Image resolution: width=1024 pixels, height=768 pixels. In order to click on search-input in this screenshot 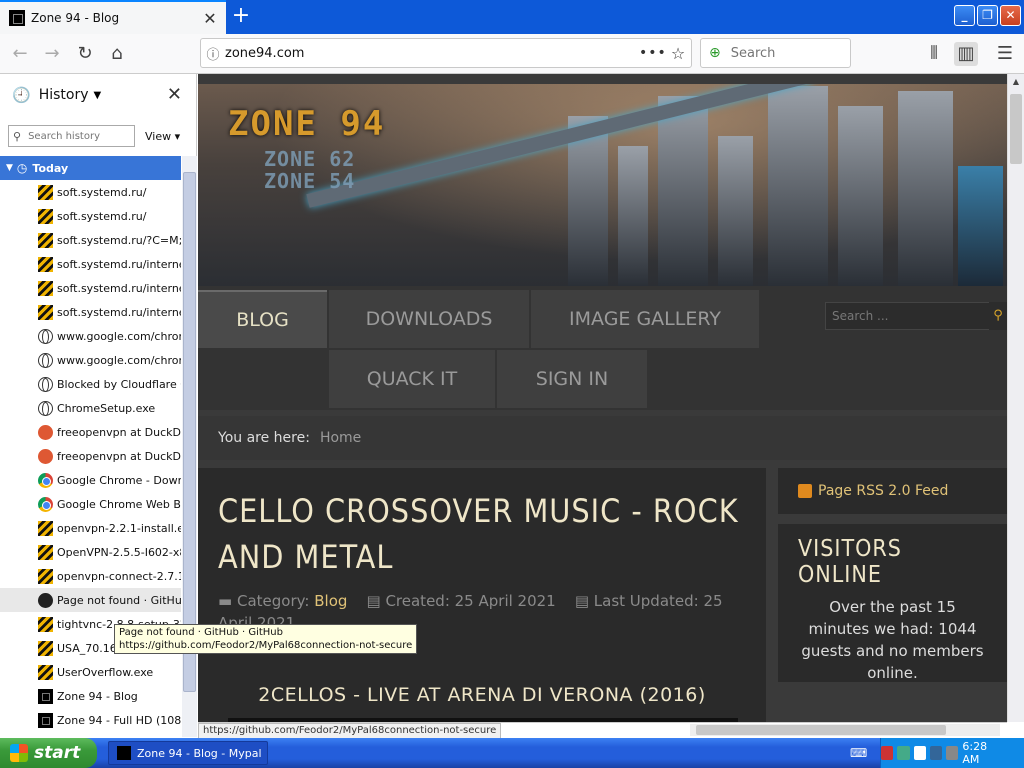, I will do `click(778, 53)`.